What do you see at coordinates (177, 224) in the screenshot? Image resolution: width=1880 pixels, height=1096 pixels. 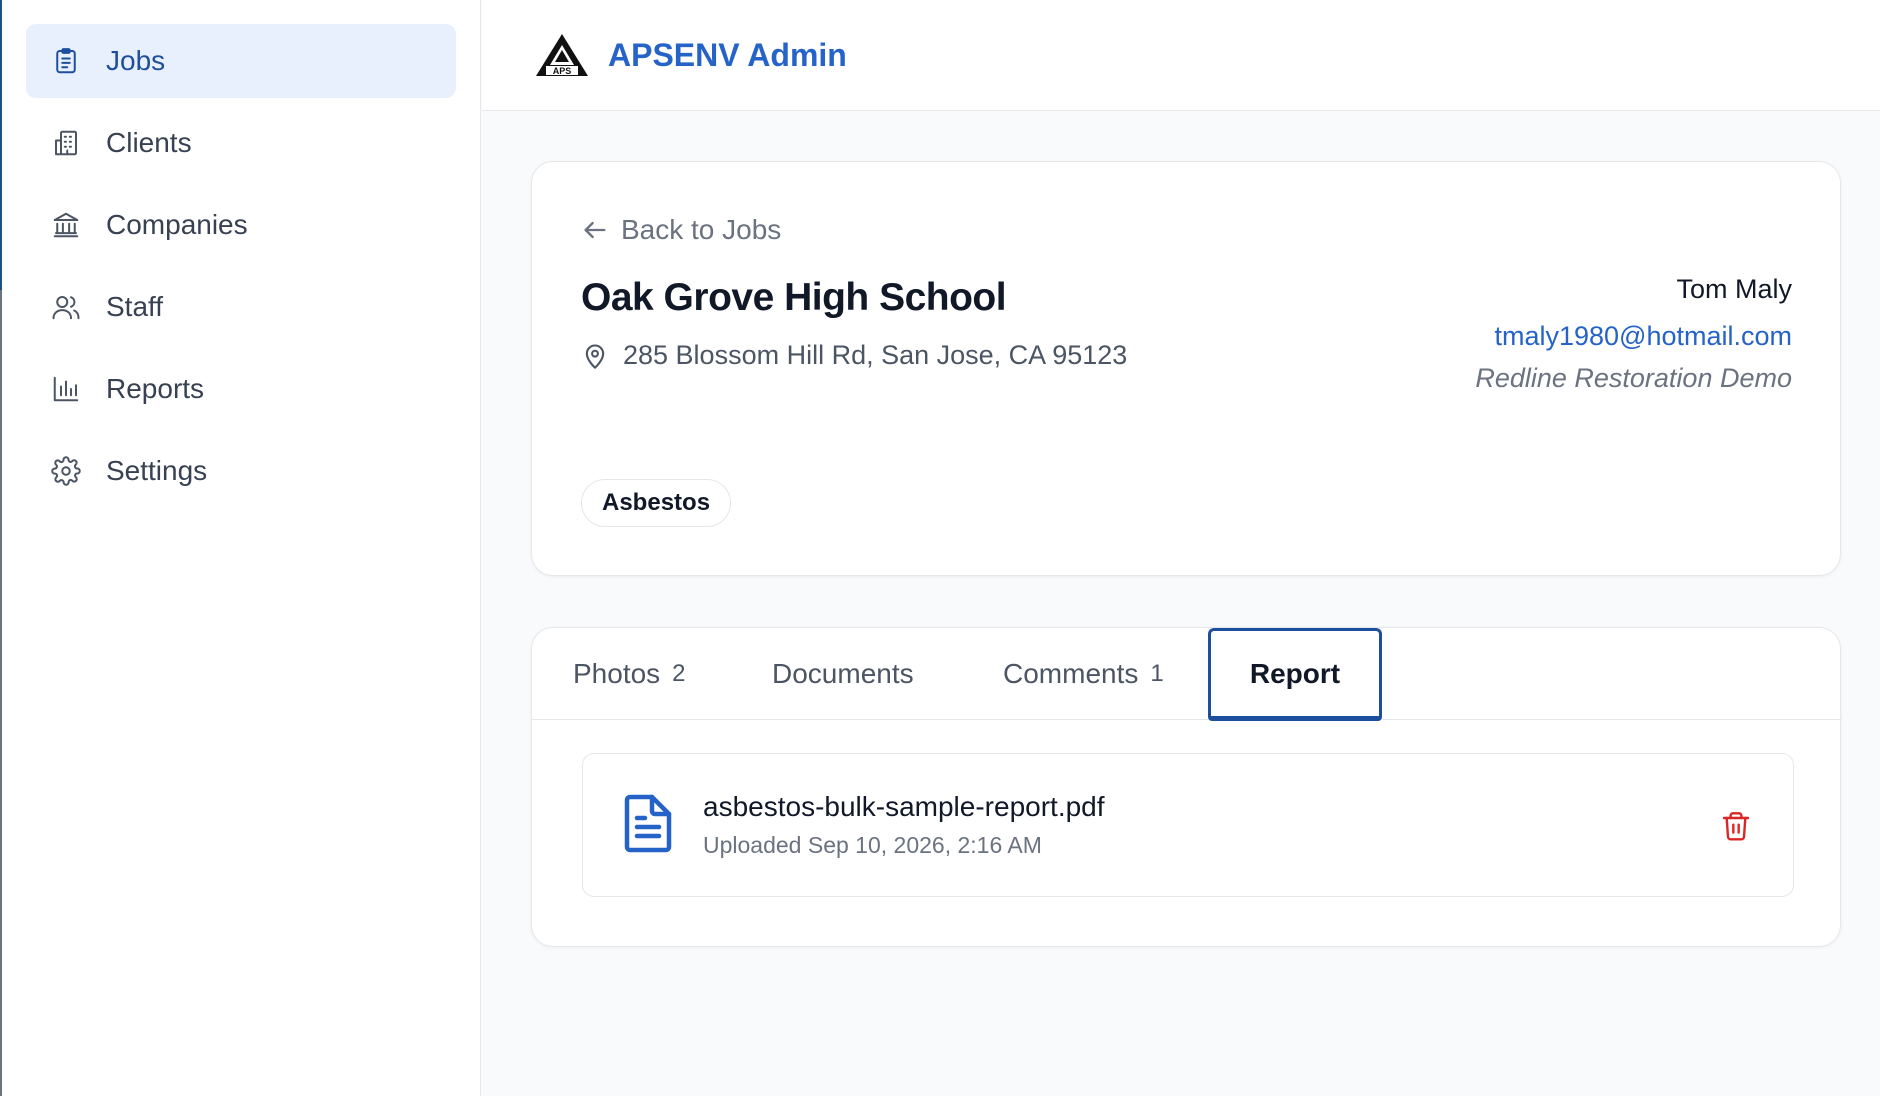 I see `sidebar-item-label: Companies` at bounding box center [177, 224].